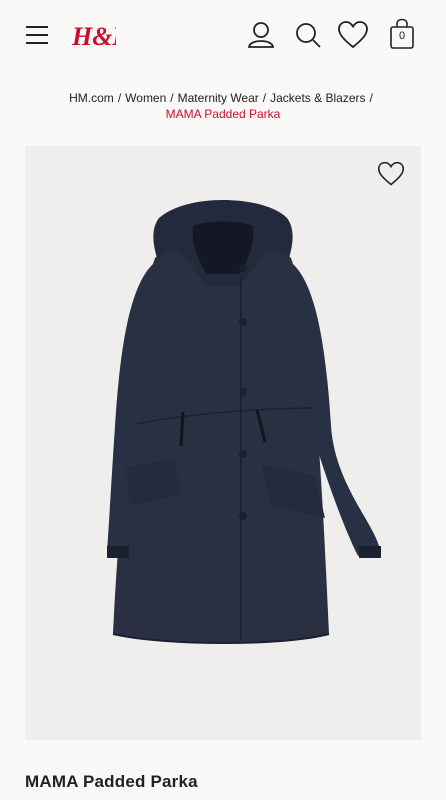  What do you see at coordinates (391, 174) in the screenshot?
I see `add-to-favorites-heart-icon` at bounding box center [391, 174].